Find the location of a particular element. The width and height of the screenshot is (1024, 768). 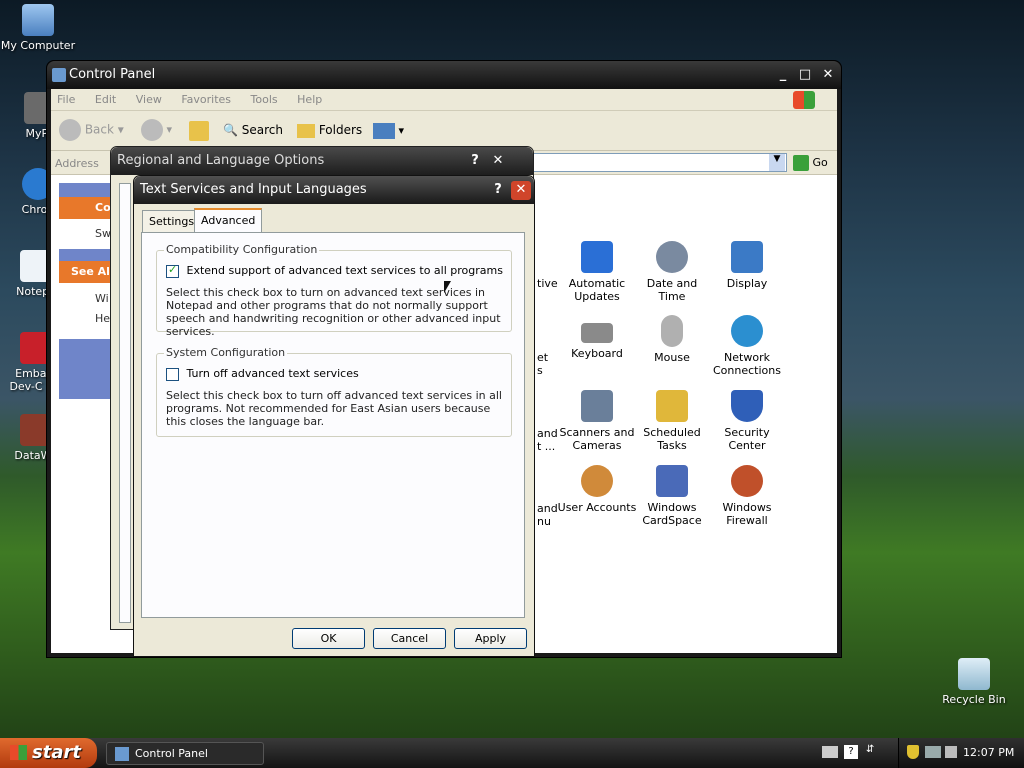

search-icon: 🔍 is located at coordinates (230, 130).